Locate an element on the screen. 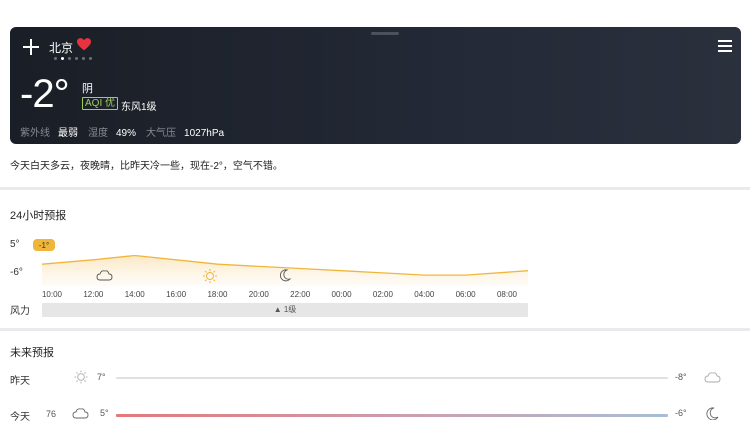  hour-tick-label: 00:00 is located at coordinates (341, 294).